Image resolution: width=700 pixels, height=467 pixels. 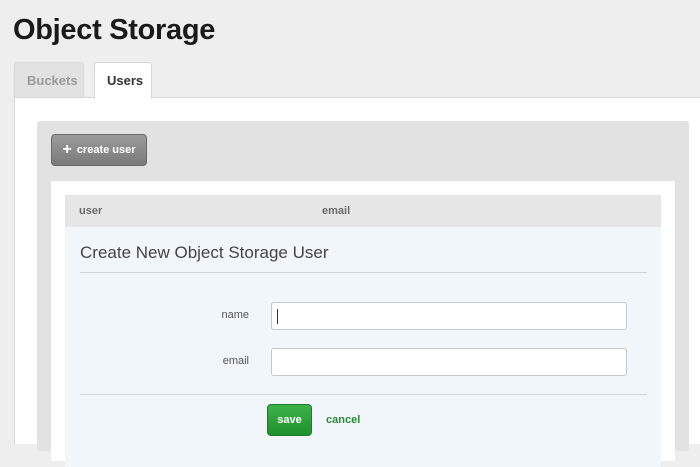 What do you see at coordinates (114, 30) in the screenshot?
I see `page-title: Object Storage` at bounding box center [114, 30].